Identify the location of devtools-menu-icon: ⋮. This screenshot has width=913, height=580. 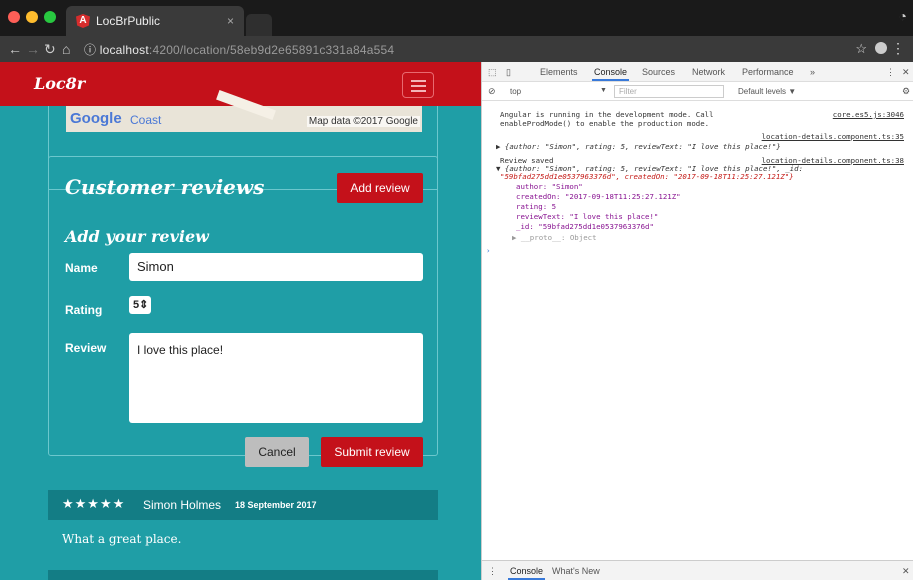
(890, 72).